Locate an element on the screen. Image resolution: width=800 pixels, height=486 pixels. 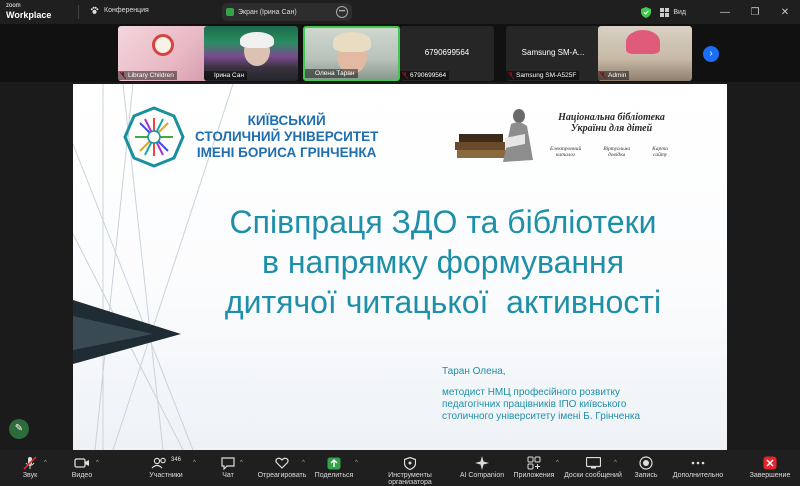
screen-label: Экран (Ірина Сан) is located at coordinates (267, 12).